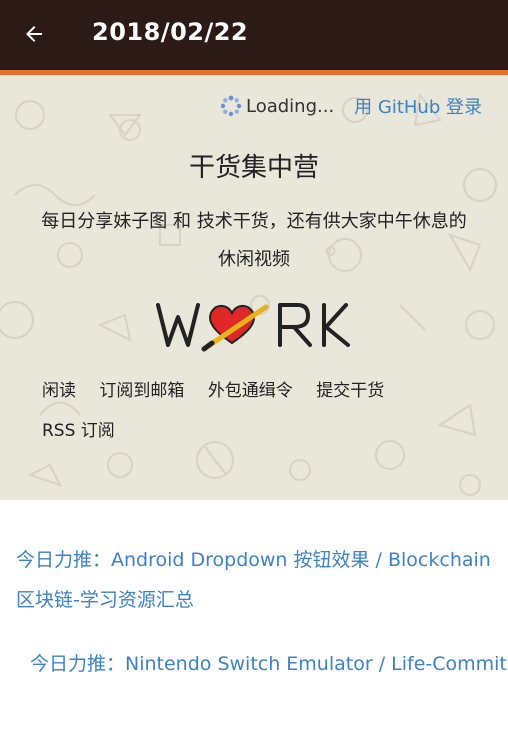  Describe the element at coordinates (350, 391) in the screenshot. I see `nav-link-submit: 提交干货` at that location.